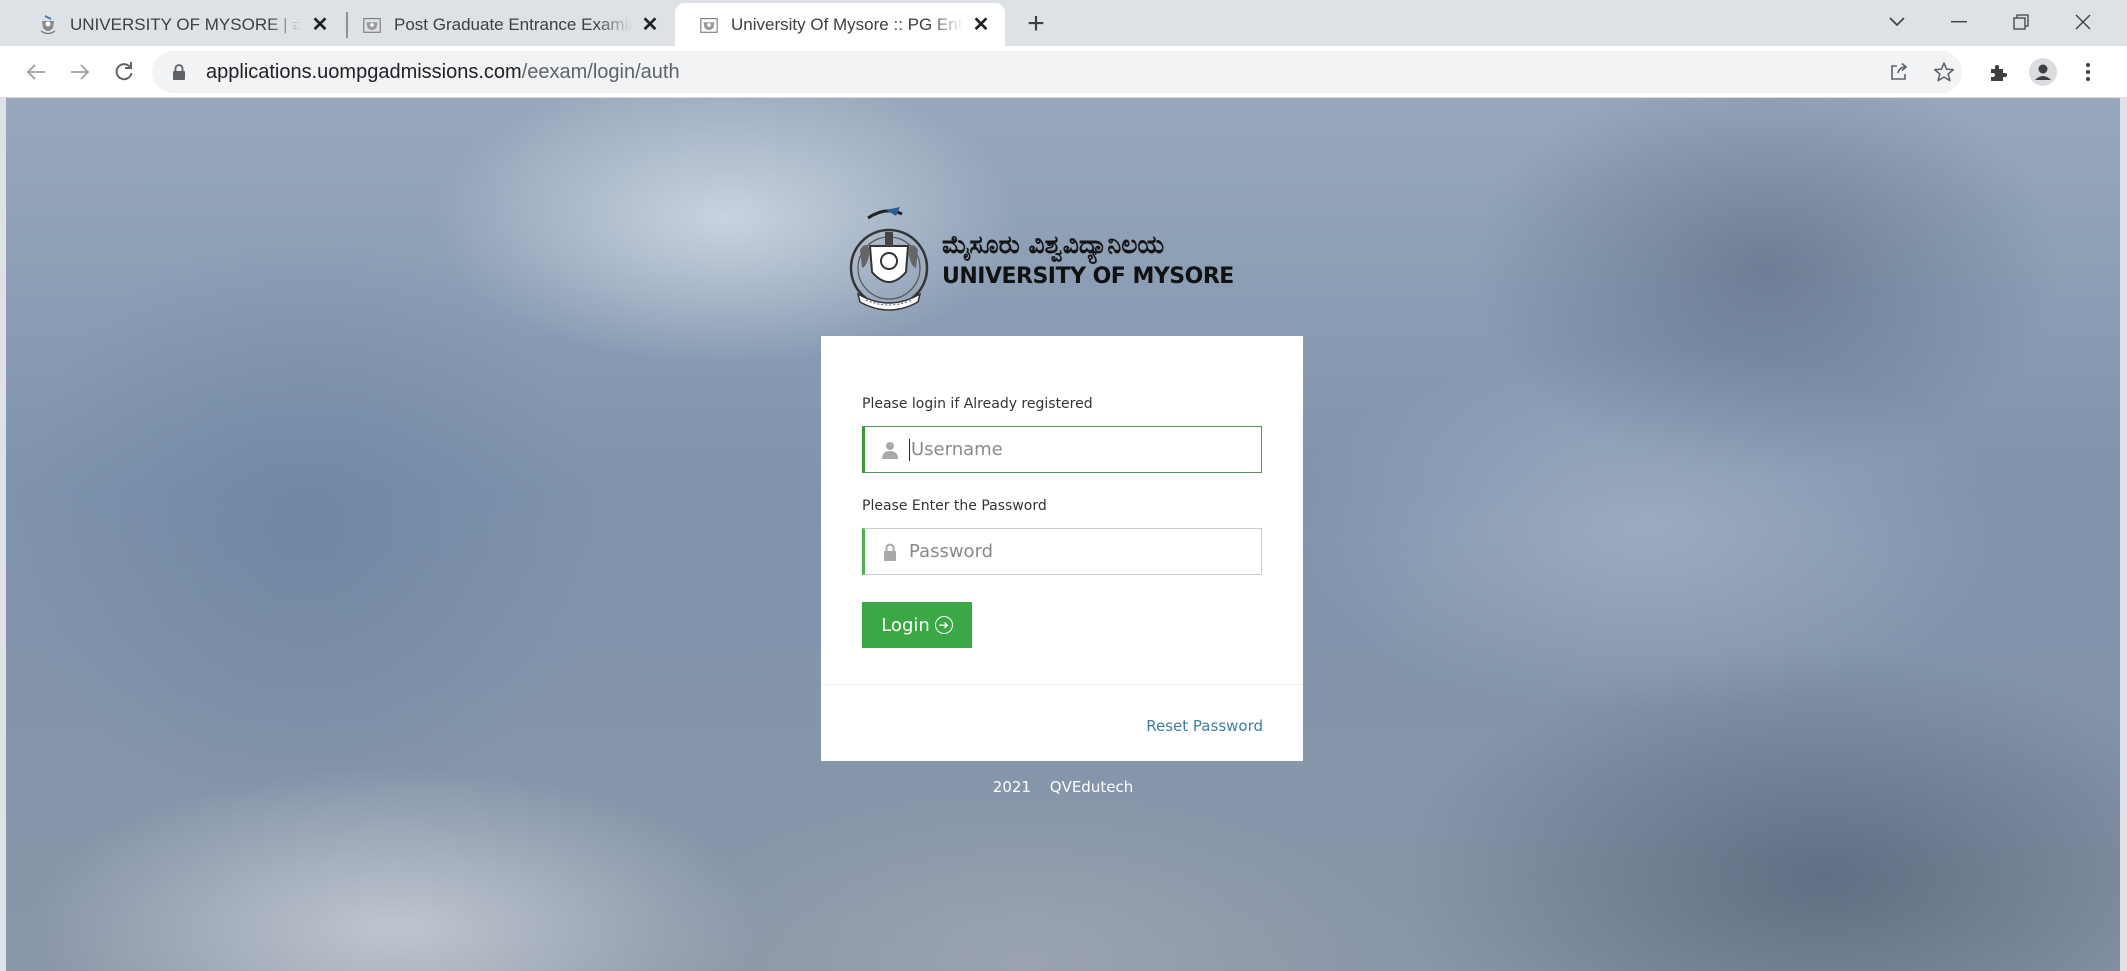 This screenshot has width=2127, height=971. Describe the element at coordinates (513, 24) in the screenshot. I see `tab-title: Post Graduate Entrance Examinat` at that location.